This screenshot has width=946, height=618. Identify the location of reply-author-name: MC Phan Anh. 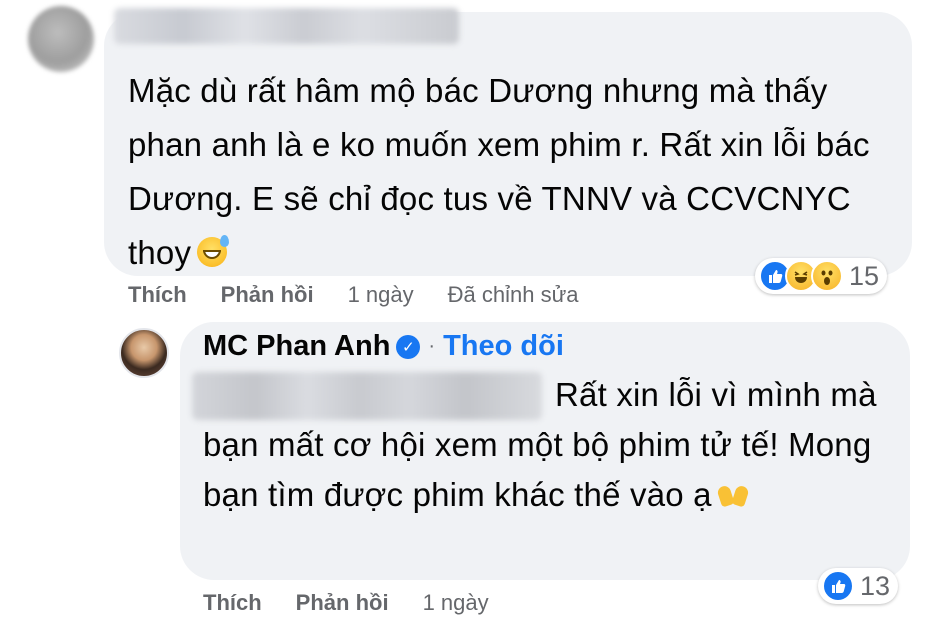
(296, 346).